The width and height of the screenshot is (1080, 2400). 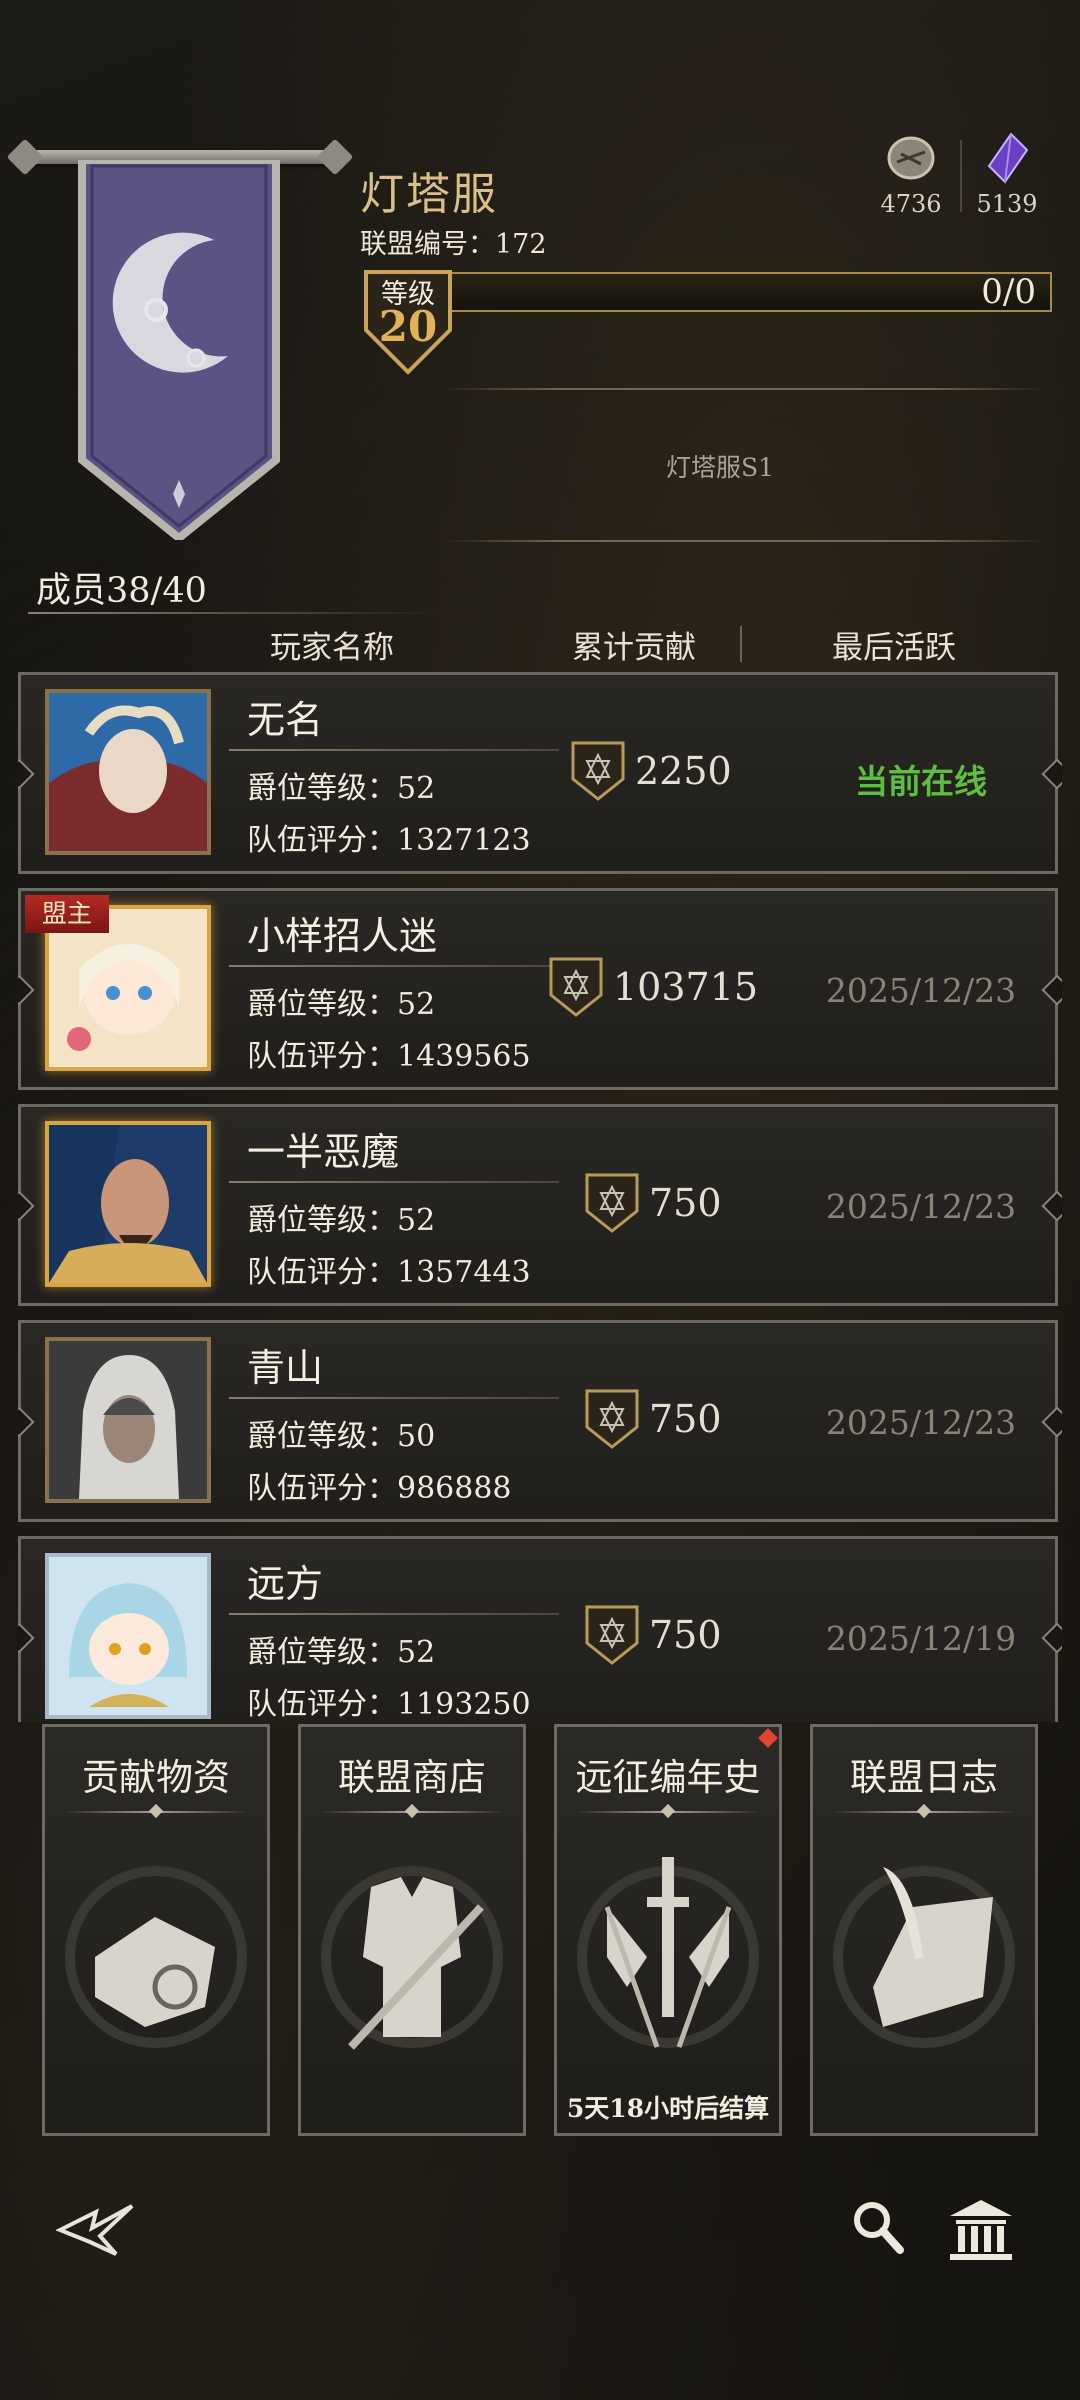 What do you see at coordinates (634, 644) in the screenshot?
I see `column-contribution: 累计贡献` at bounding box center [634, 644].